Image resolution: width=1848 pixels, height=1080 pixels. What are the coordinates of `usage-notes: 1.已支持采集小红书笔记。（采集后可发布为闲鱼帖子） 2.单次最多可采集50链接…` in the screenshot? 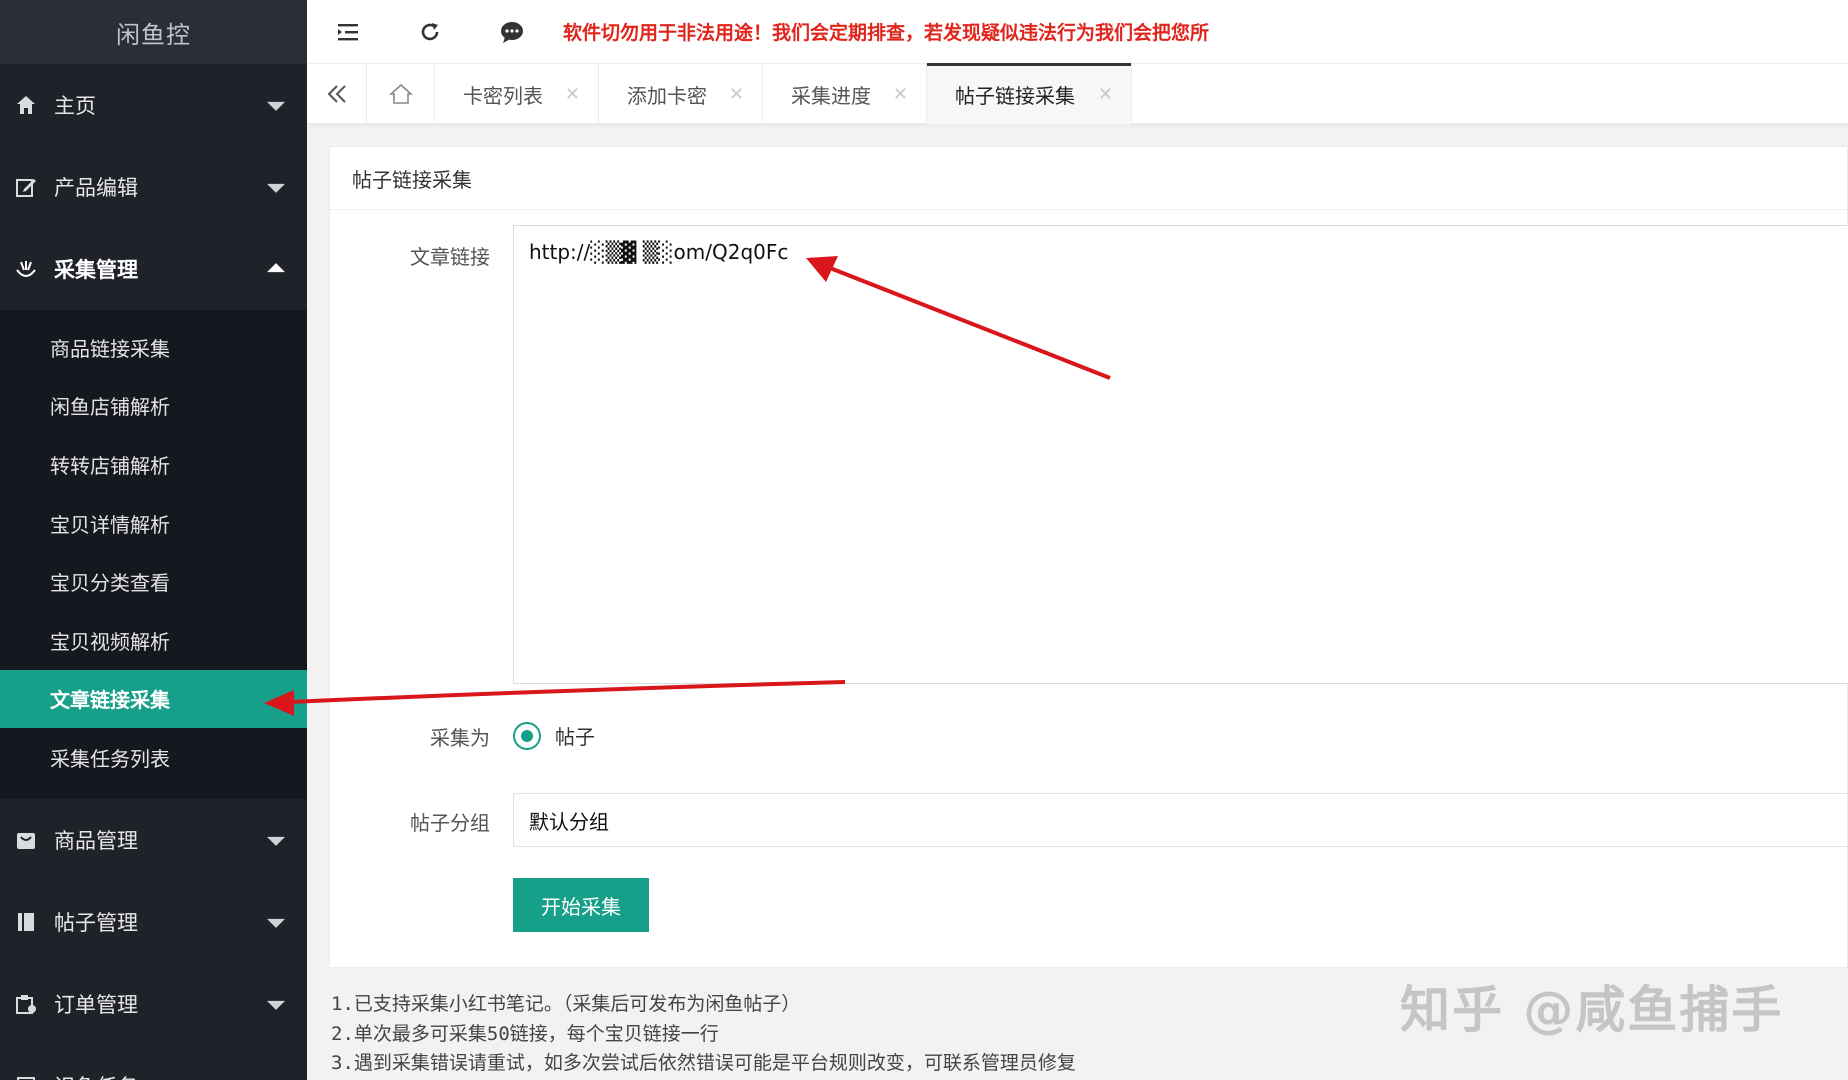 It's located at (703, 1034).